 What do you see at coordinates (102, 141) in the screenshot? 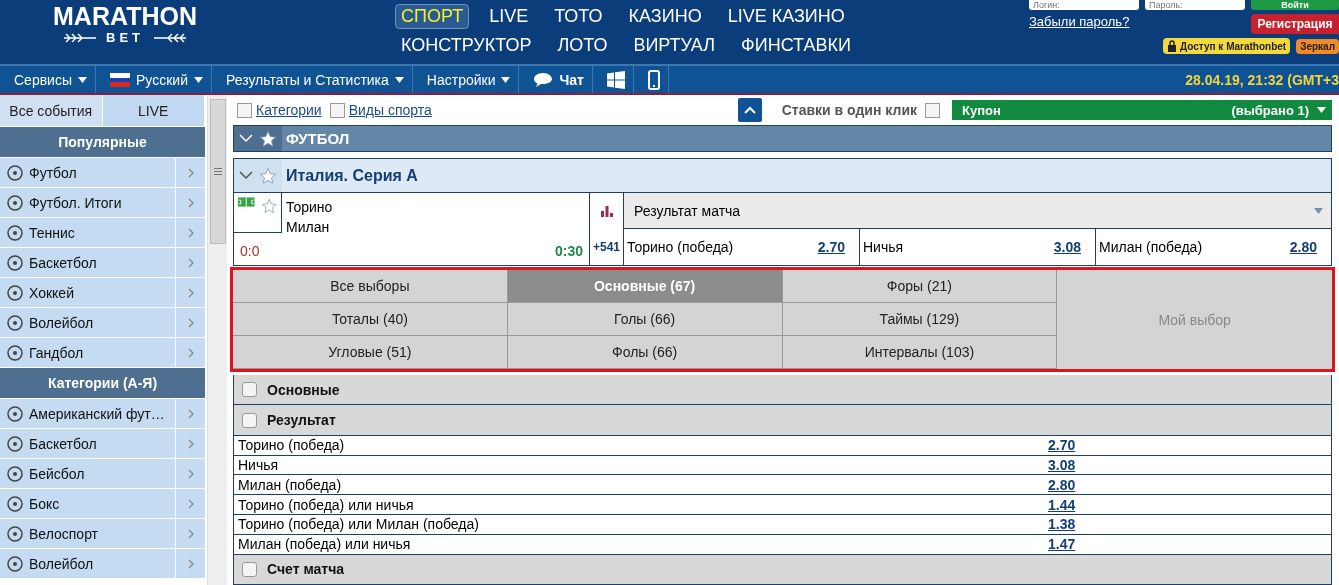
I see `section-title: Популярные` at bounding box center [102, 141].